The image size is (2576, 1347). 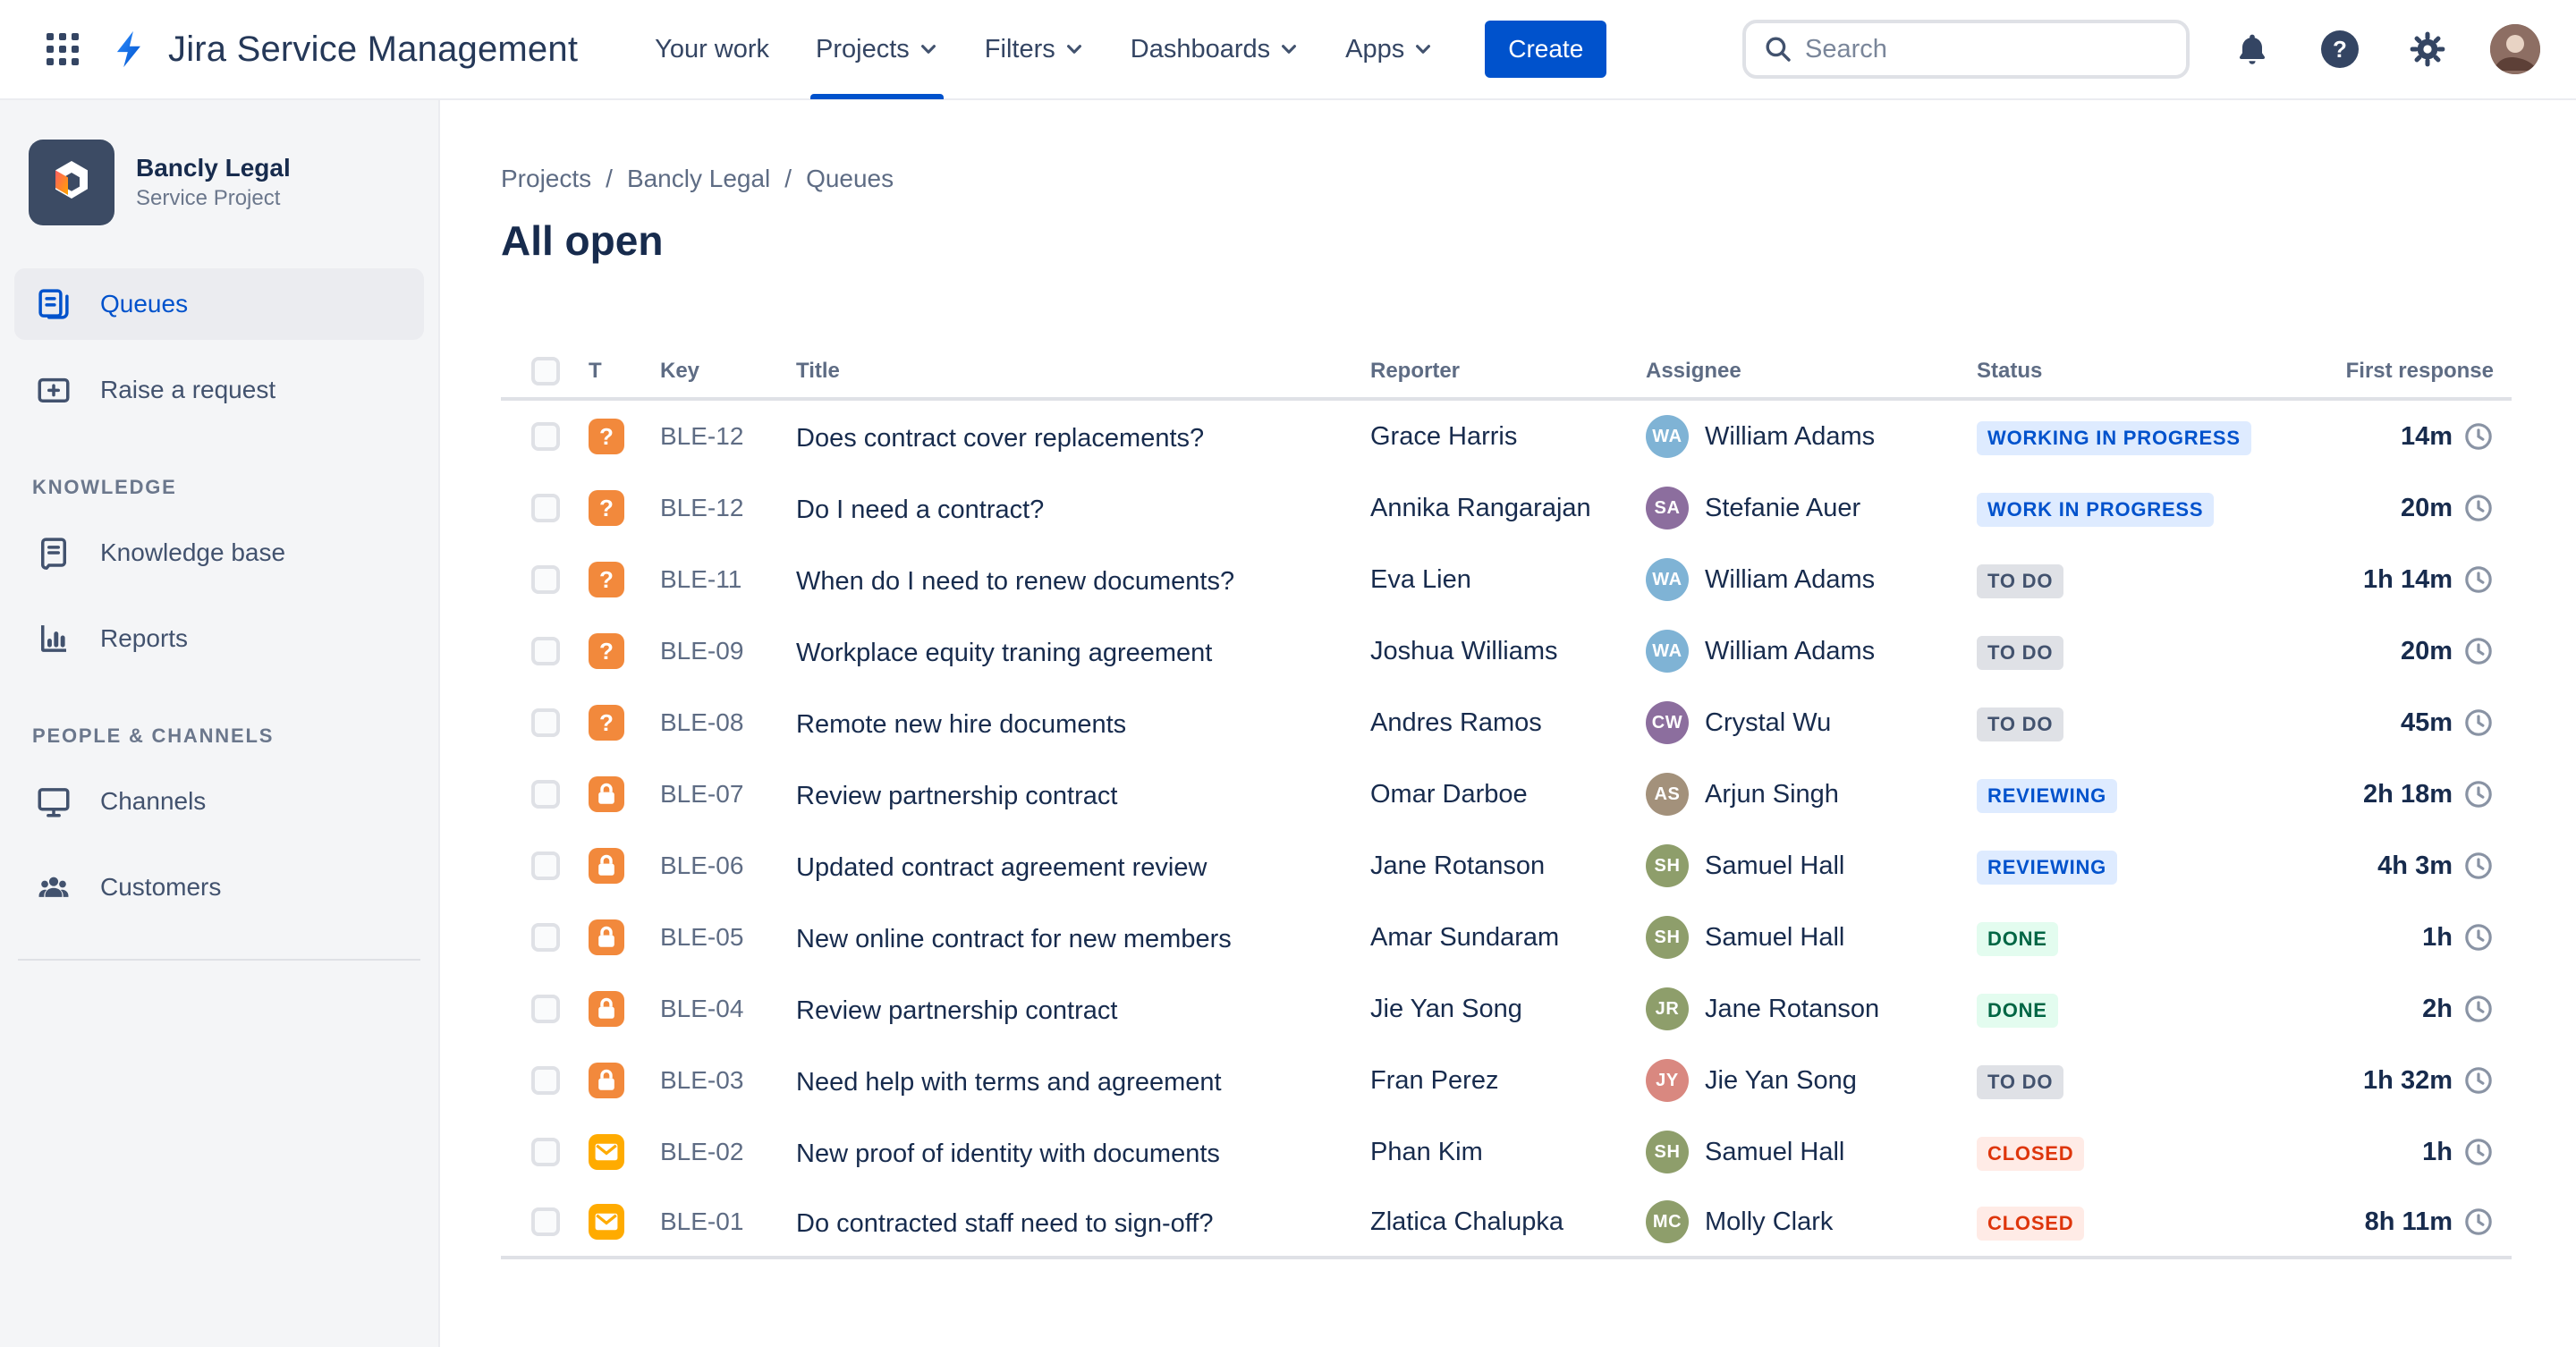 I want to click on issue-key: BLE-07, so click(x=728, y=794).